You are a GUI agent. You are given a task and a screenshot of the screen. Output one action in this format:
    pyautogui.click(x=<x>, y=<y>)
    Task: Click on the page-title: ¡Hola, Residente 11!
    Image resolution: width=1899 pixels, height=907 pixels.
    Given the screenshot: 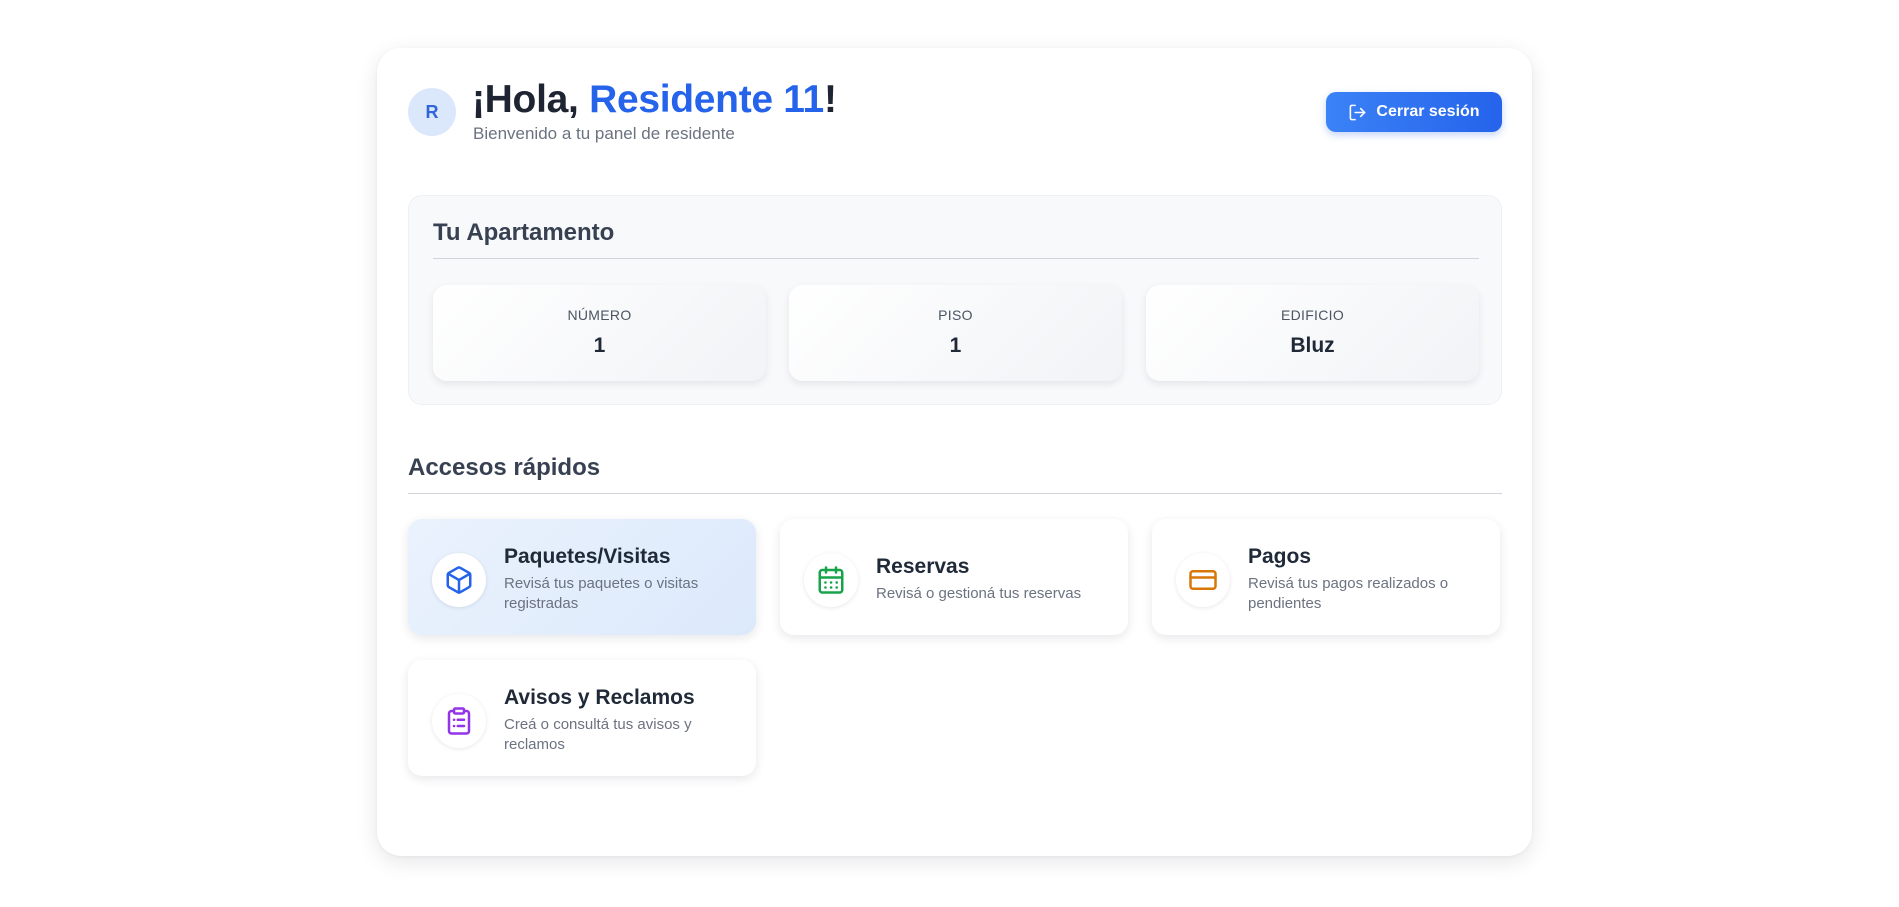 What is the action you would take?
    pyautogui.click(x=654, y=100)
    